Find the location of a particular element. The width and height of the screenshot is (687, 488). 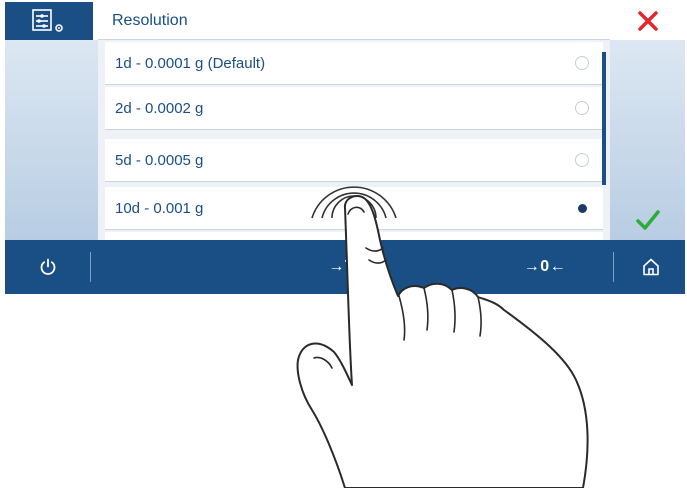

confirm-button is located at coordinates (647, 220).